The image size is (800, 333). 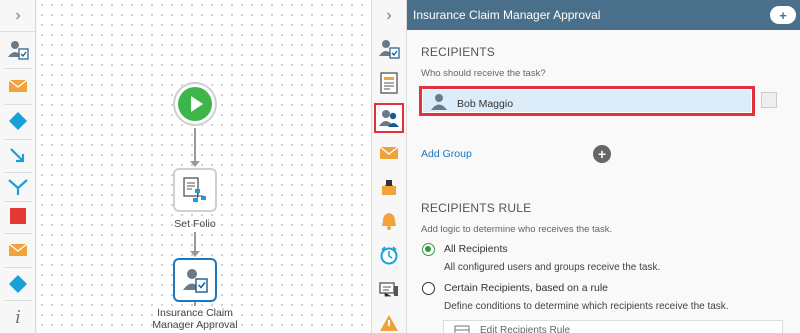 What do you see at coordinates (389, 118) in the screenshot?
I see `recipients-icon` at bounding box center [389, 118].